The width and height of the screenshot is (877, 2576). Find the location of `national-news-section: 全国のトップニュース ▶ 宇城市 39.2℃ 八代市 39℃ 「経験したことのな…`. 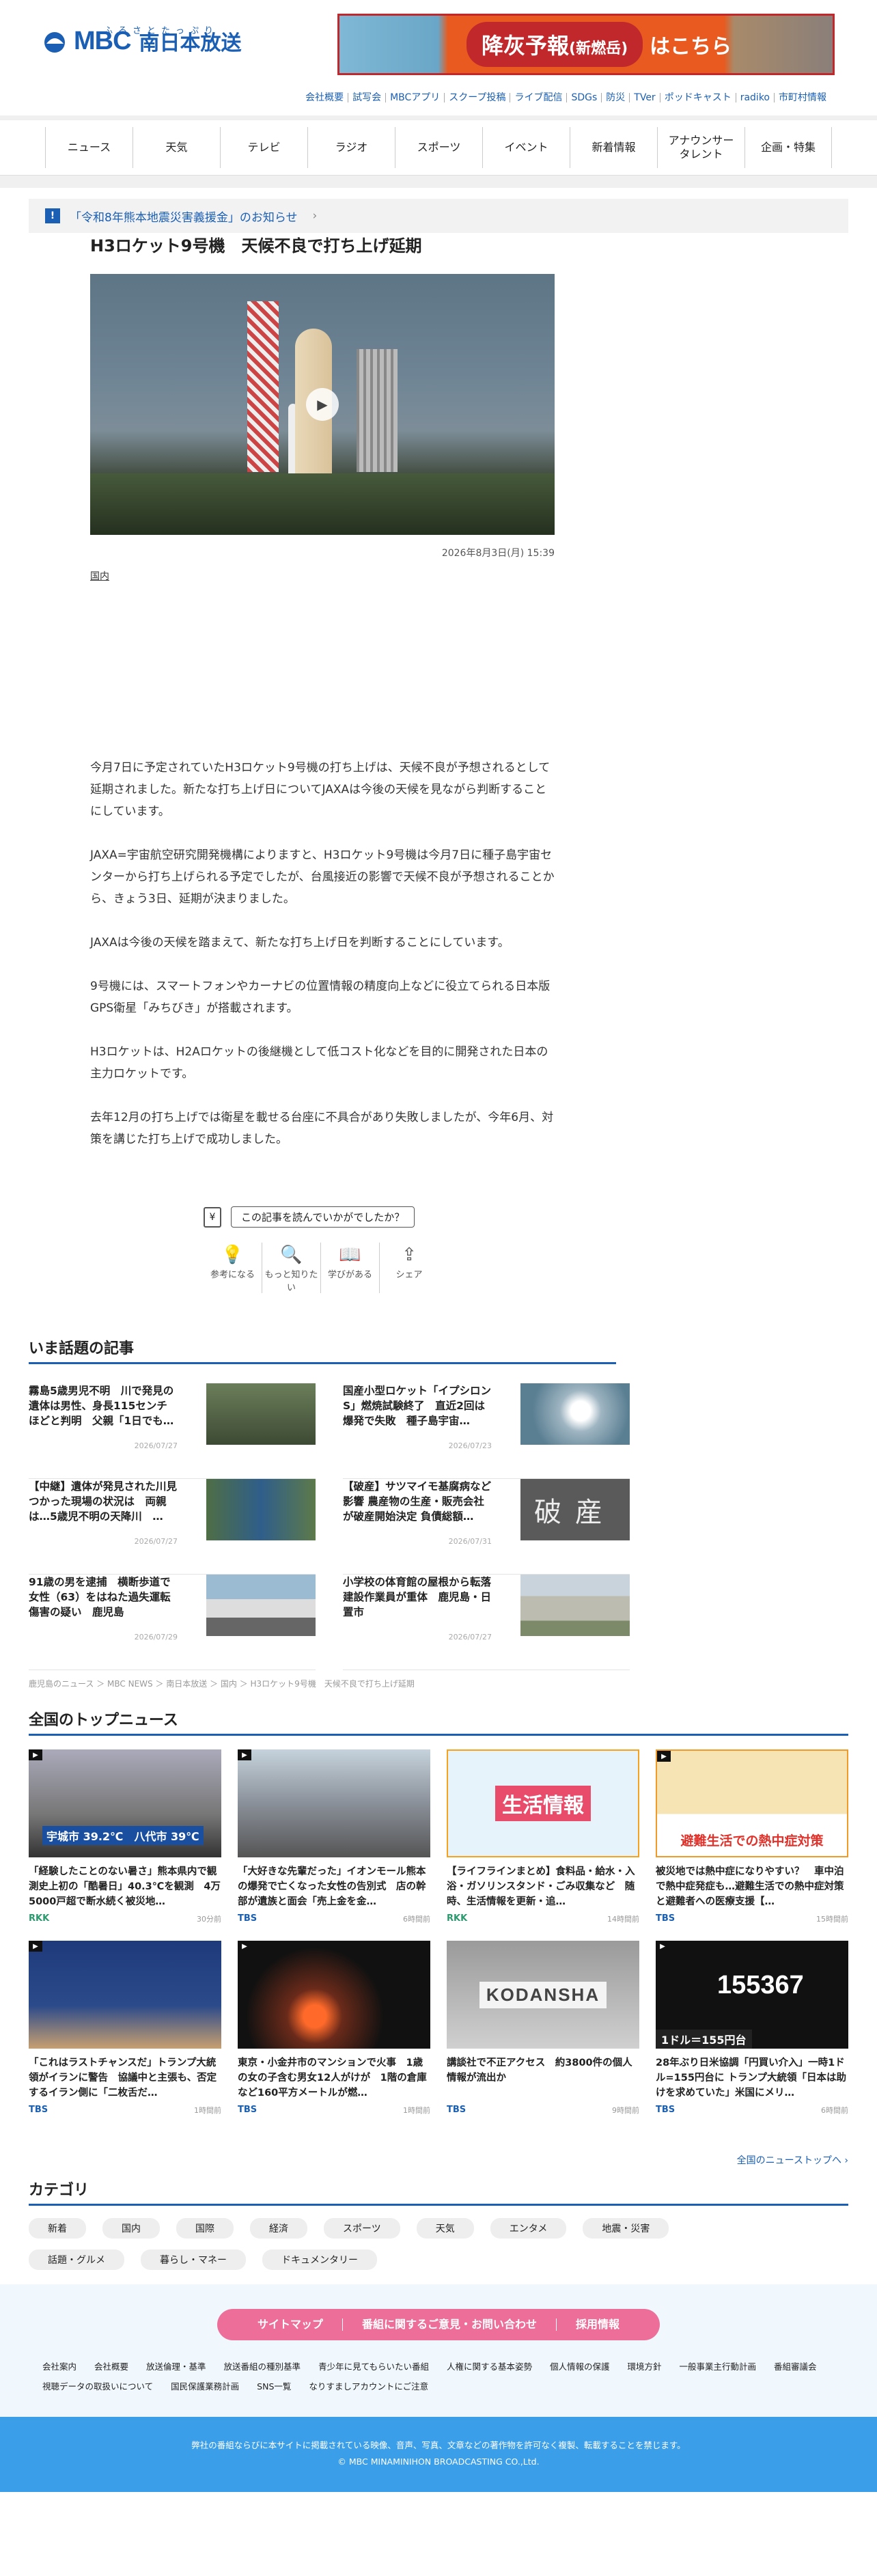

national-news-section: 全国のトップニュース ▶ 宇城市 39.2℃ 八代市 39℃ 「経験したことのな… is located at coordinates (439, 1912).